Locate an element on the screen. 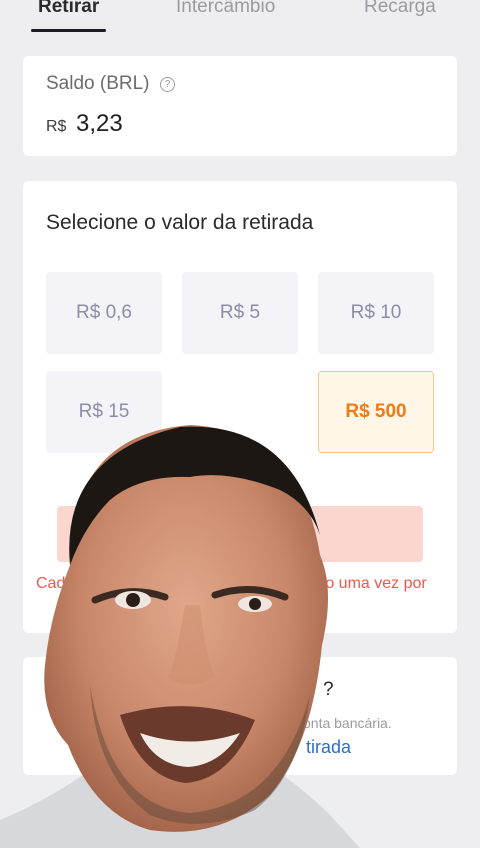  active-tab-indicator is located at coordinates (68, 30).